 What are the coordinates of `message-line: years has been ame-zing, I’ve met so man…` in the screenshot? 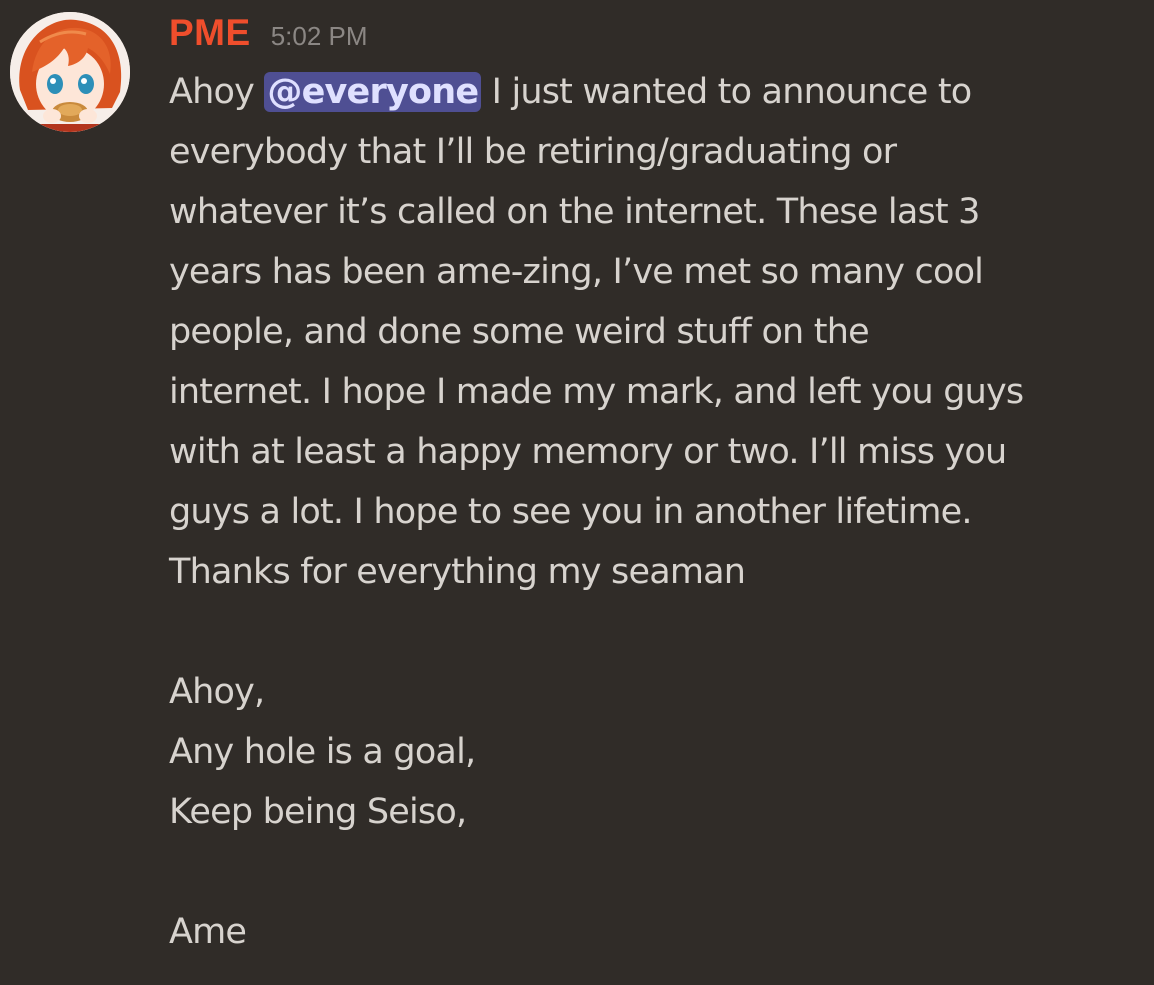 It's located at (576, 272).